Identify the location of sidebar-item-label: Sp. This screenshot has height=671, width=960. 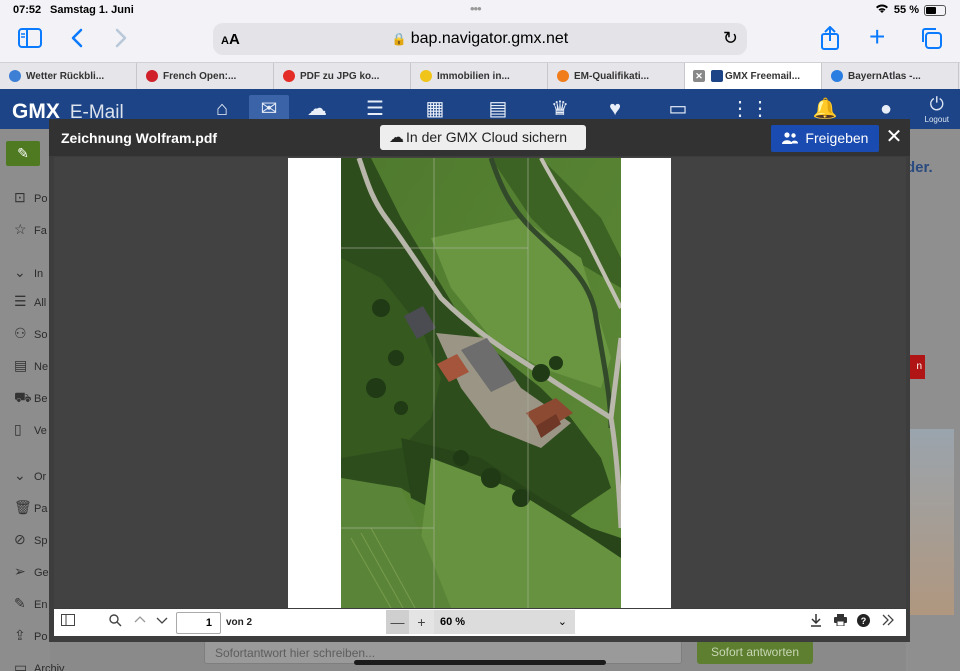
(41, 541).